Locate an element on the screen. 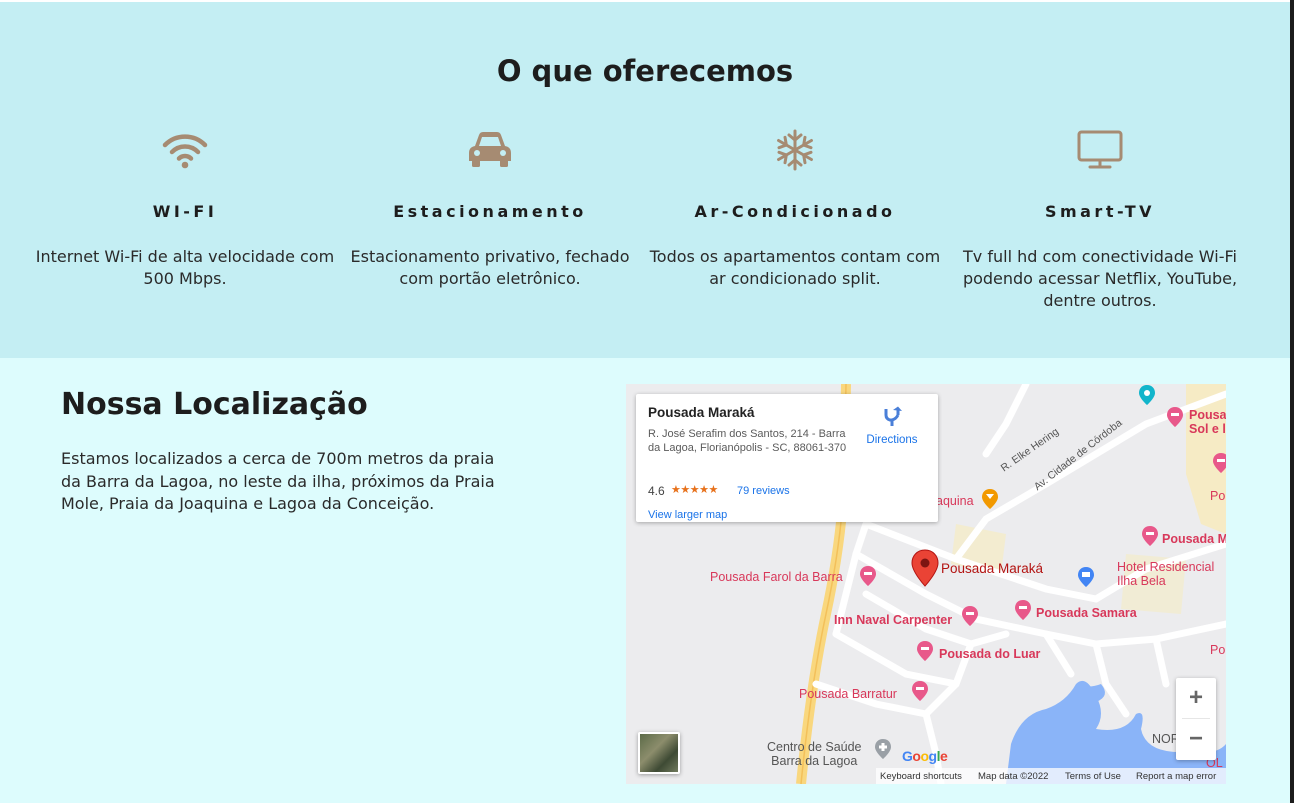 This screenshot has height=803, width=1294. feature-title: Ar-Condicionado is located at coordinates (795, 211).